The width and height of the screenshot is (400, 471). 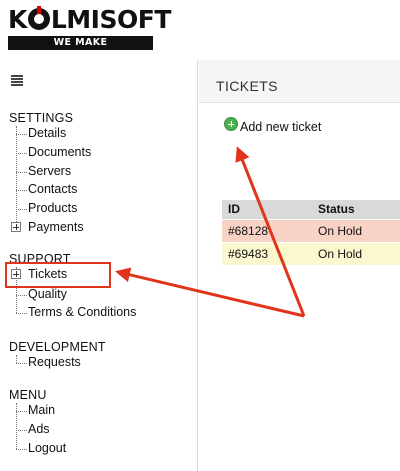 I want to click on sidebar-item-documents: Documents, so click(x=59, y=152).